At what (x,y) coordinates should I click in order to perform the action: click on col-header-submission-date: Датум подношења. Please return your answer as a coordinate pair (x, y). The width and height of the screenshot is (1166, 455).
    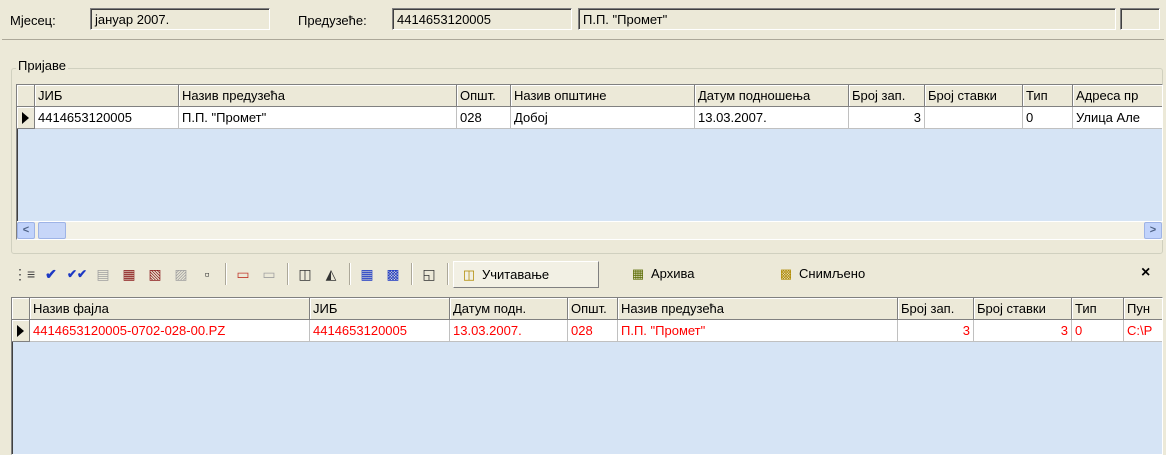
    Looking at the image, I should click on (772, 96).